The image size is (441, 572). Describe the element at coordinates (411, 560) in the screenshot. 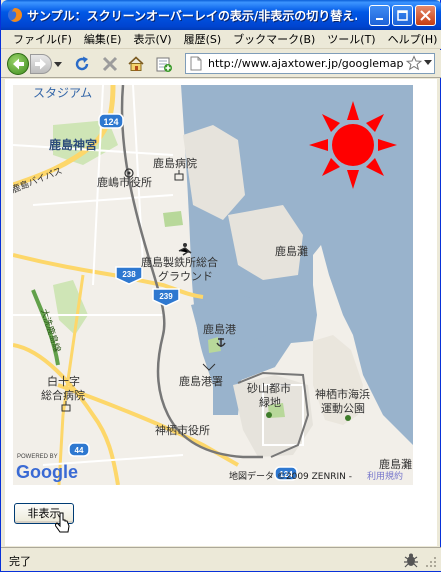

I see `firebug-bug-icon` at that location.